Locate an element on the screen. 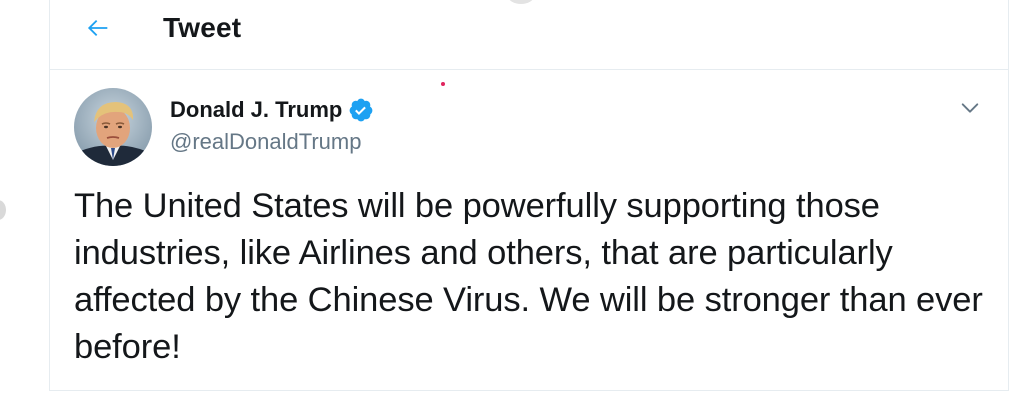 The height and width of the screenshot is (411, 1033). author-name-text: Donald J. Trump is located at coordinates (256, 110).